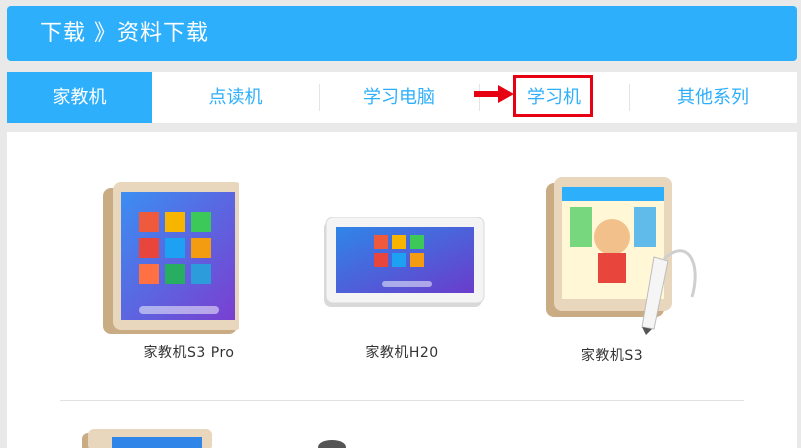 The image size is (801, 448). I want to click on product-item: 家教机S3 Pro, so click(189, 282).